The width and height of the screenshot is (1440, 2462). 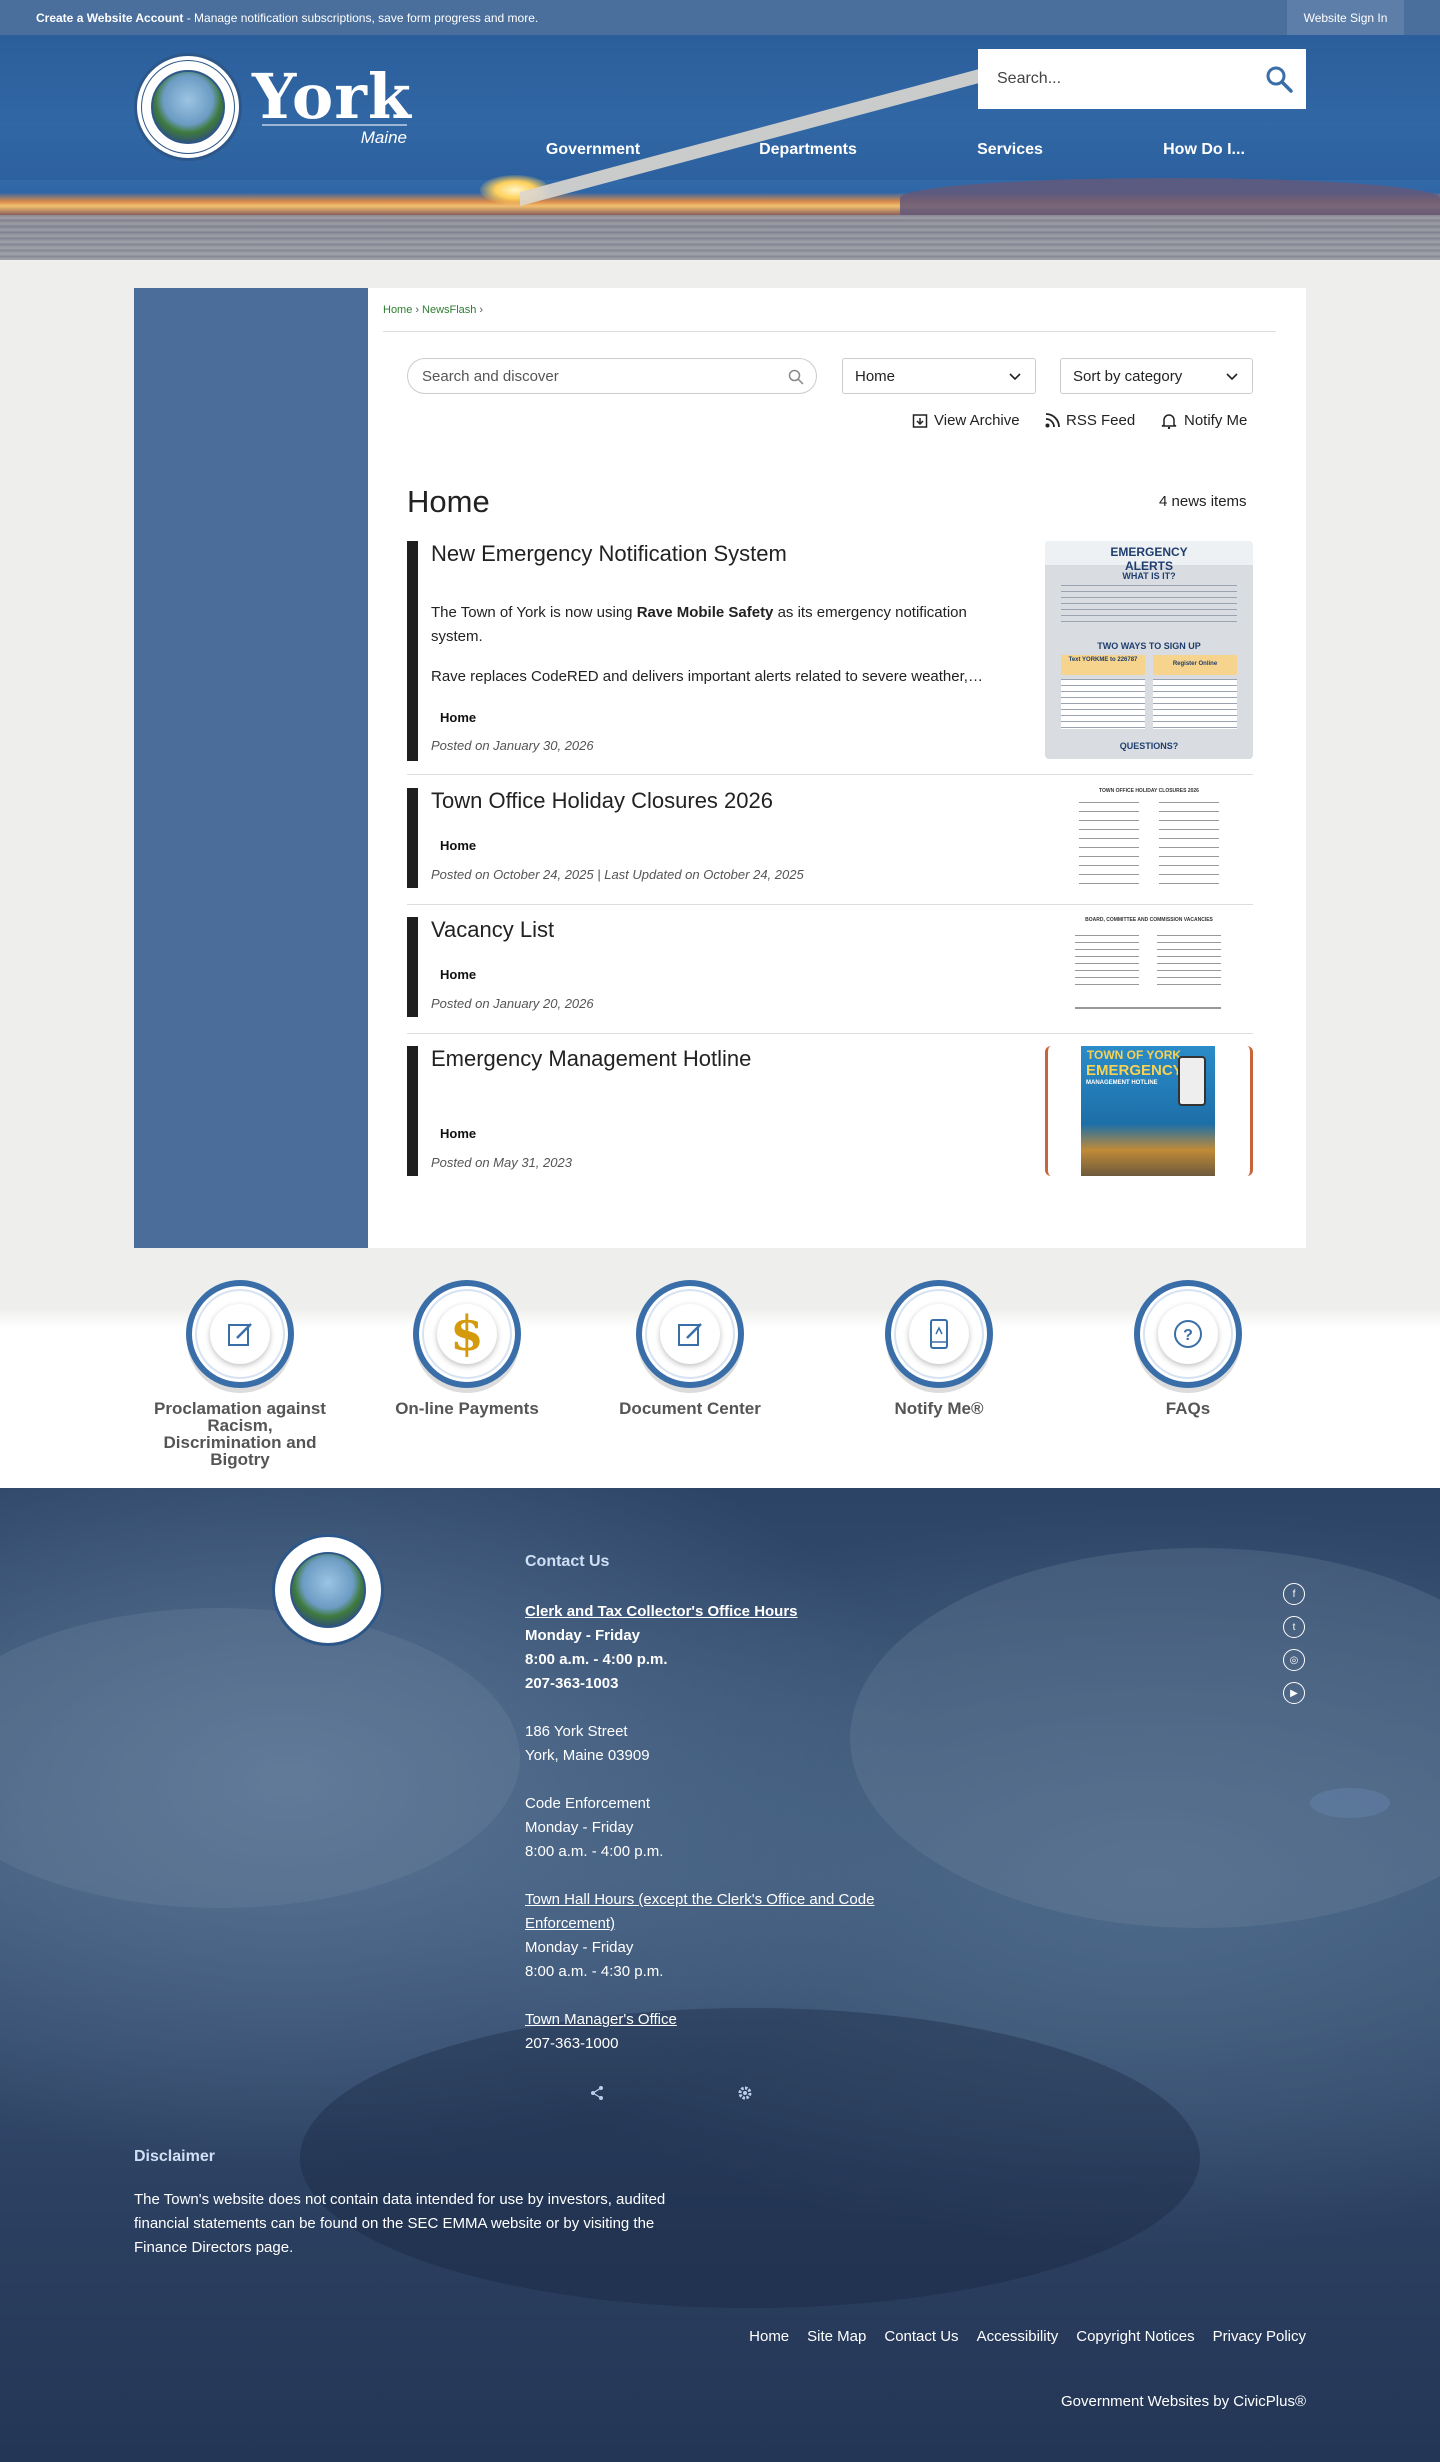 I want to click on youtube-icon: ▶, so click(x=1294, y=1693).